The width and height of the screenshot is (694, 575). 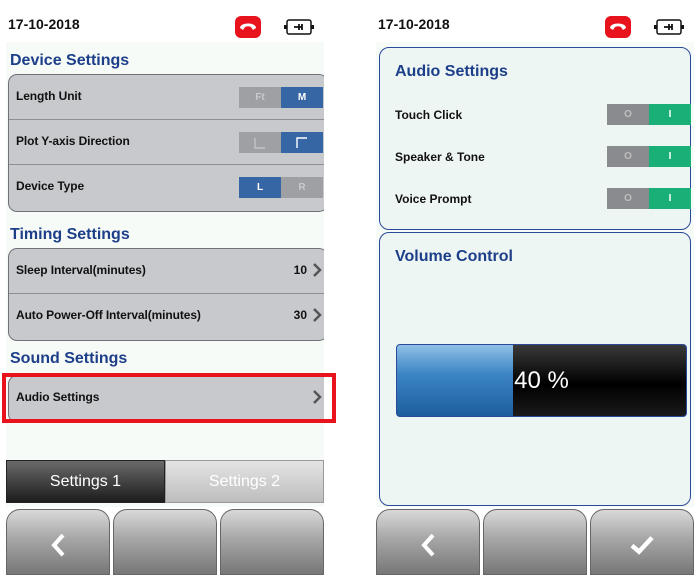 What do you see at coordinates (108, 315) in the screenshot?
I see `row-label: Auto Power-Off Interval(minutes)` at bounding box center [108, 315].